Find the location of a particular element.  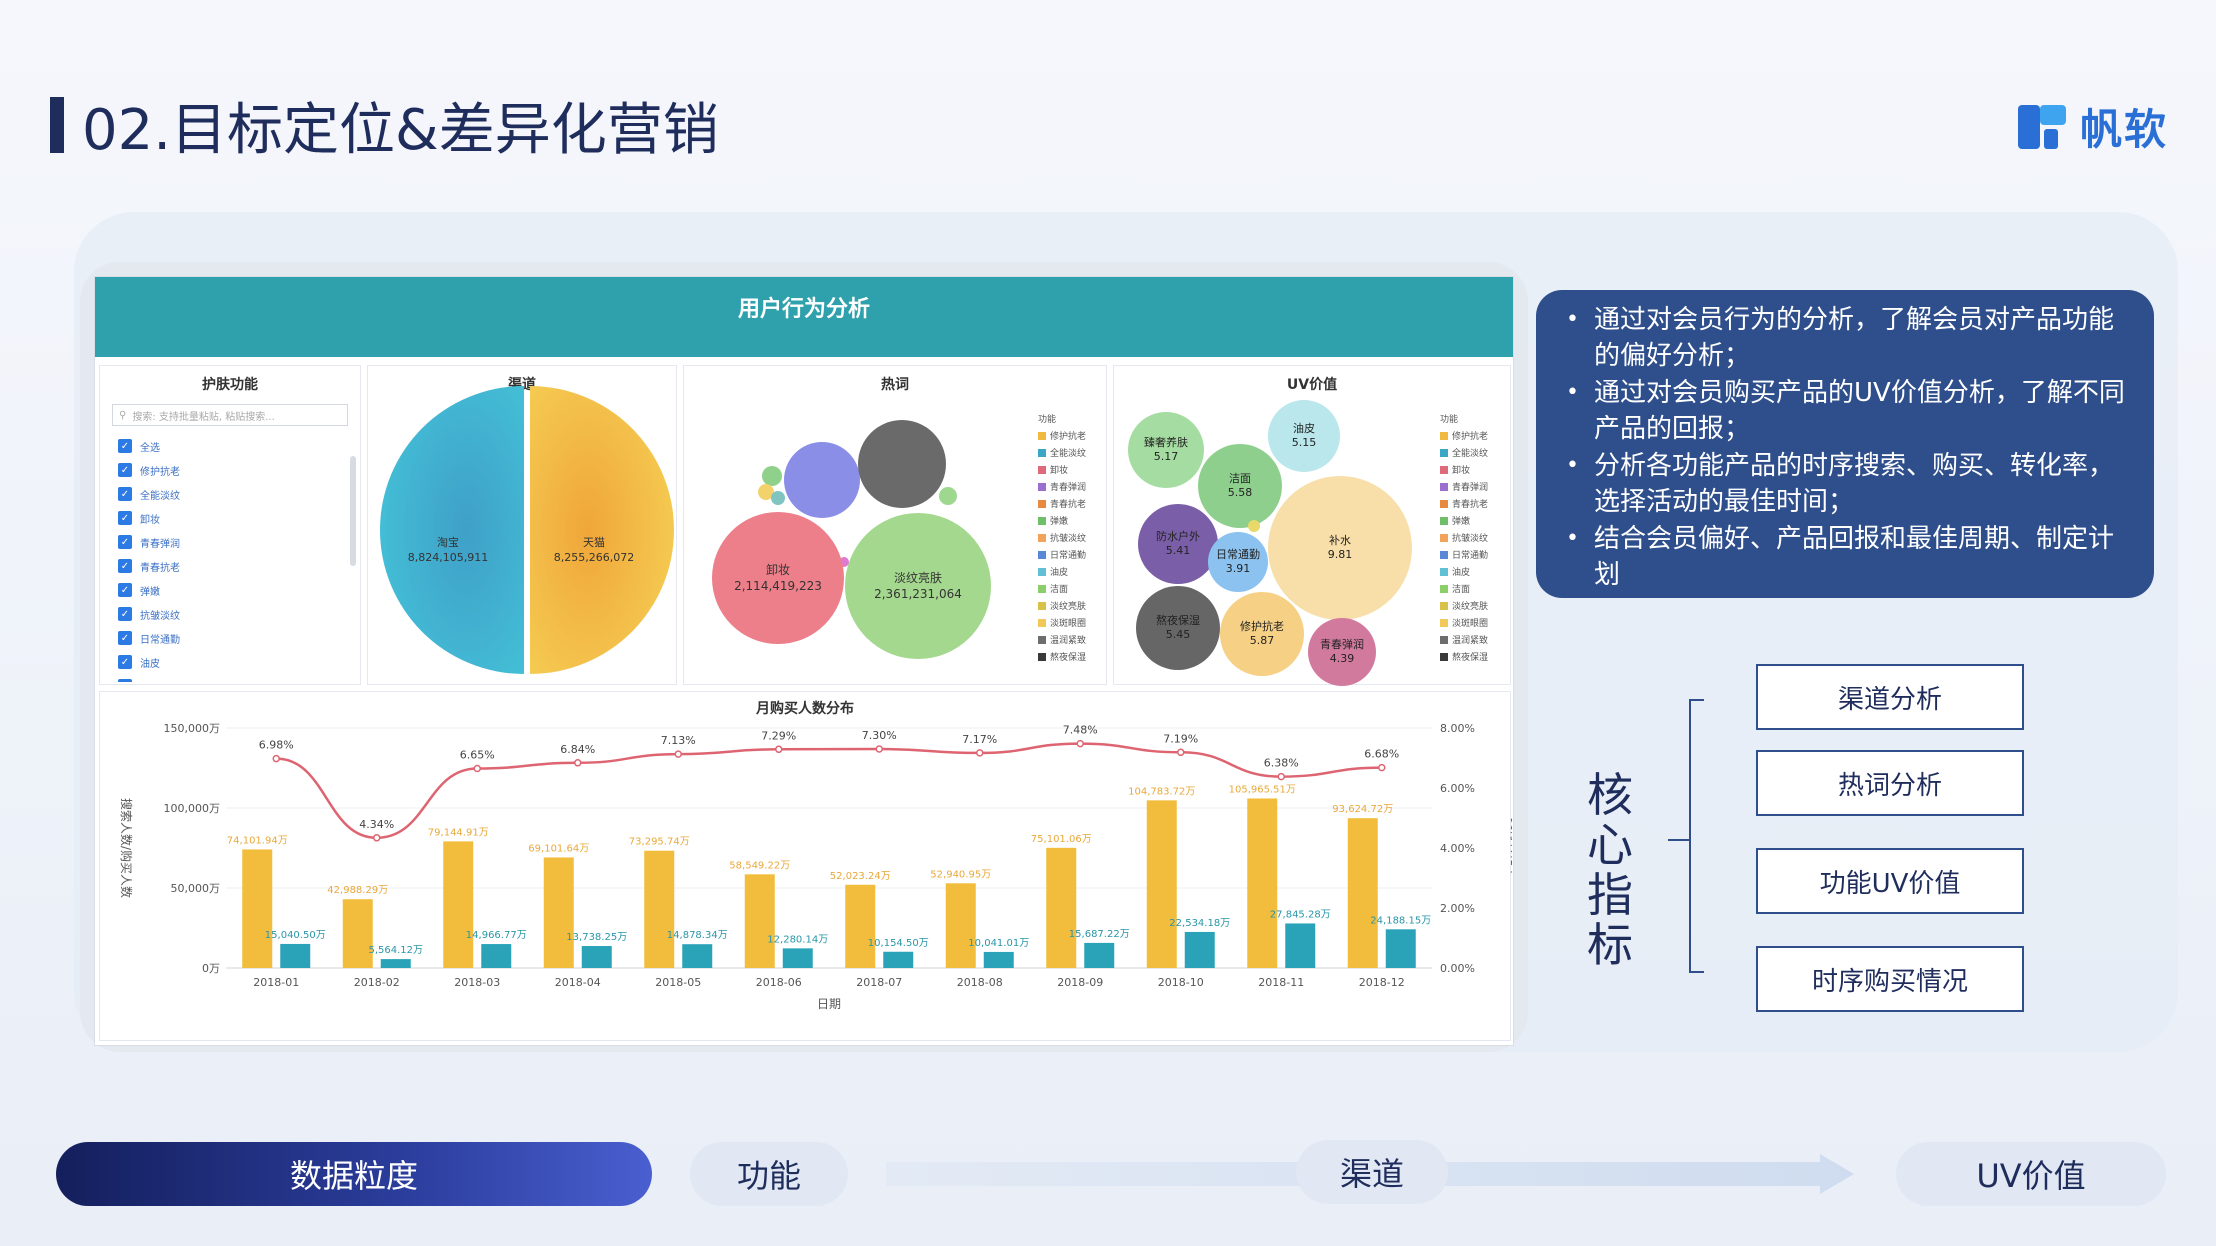

filter-option: ✓ 青春抗老 is located at coordinates (232, 566).